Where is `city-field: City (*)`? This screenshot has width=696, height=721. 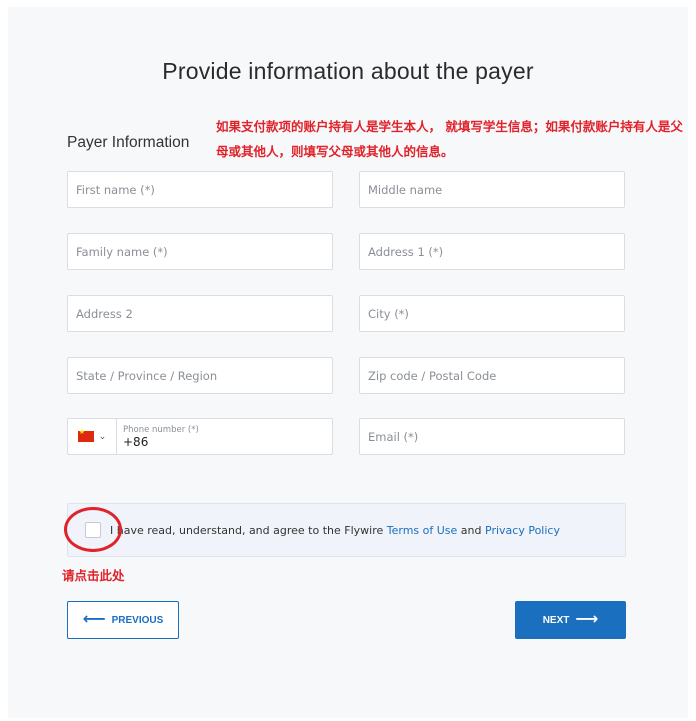
city-field: City (*) is located at coordinates (492, 313).